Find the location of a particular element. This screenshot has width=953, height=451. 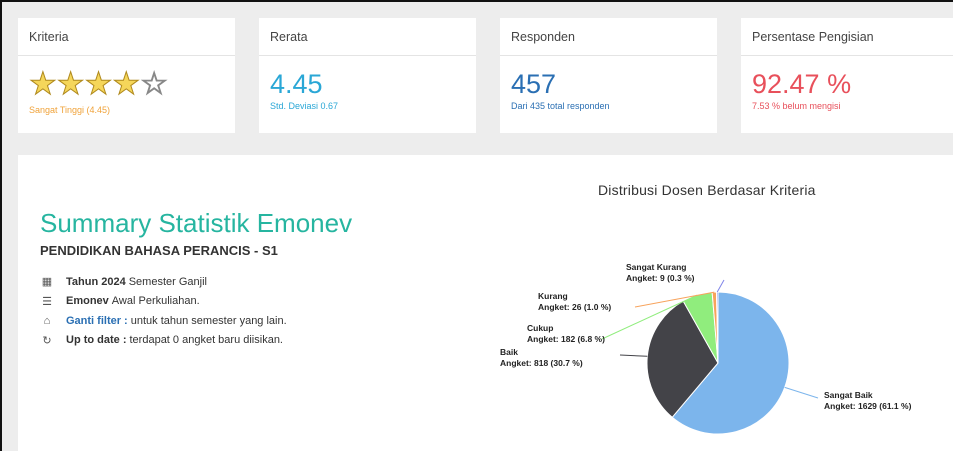

pie-label-value: Angket: 818 (30.7 %) is located at coordinates (541, 363).